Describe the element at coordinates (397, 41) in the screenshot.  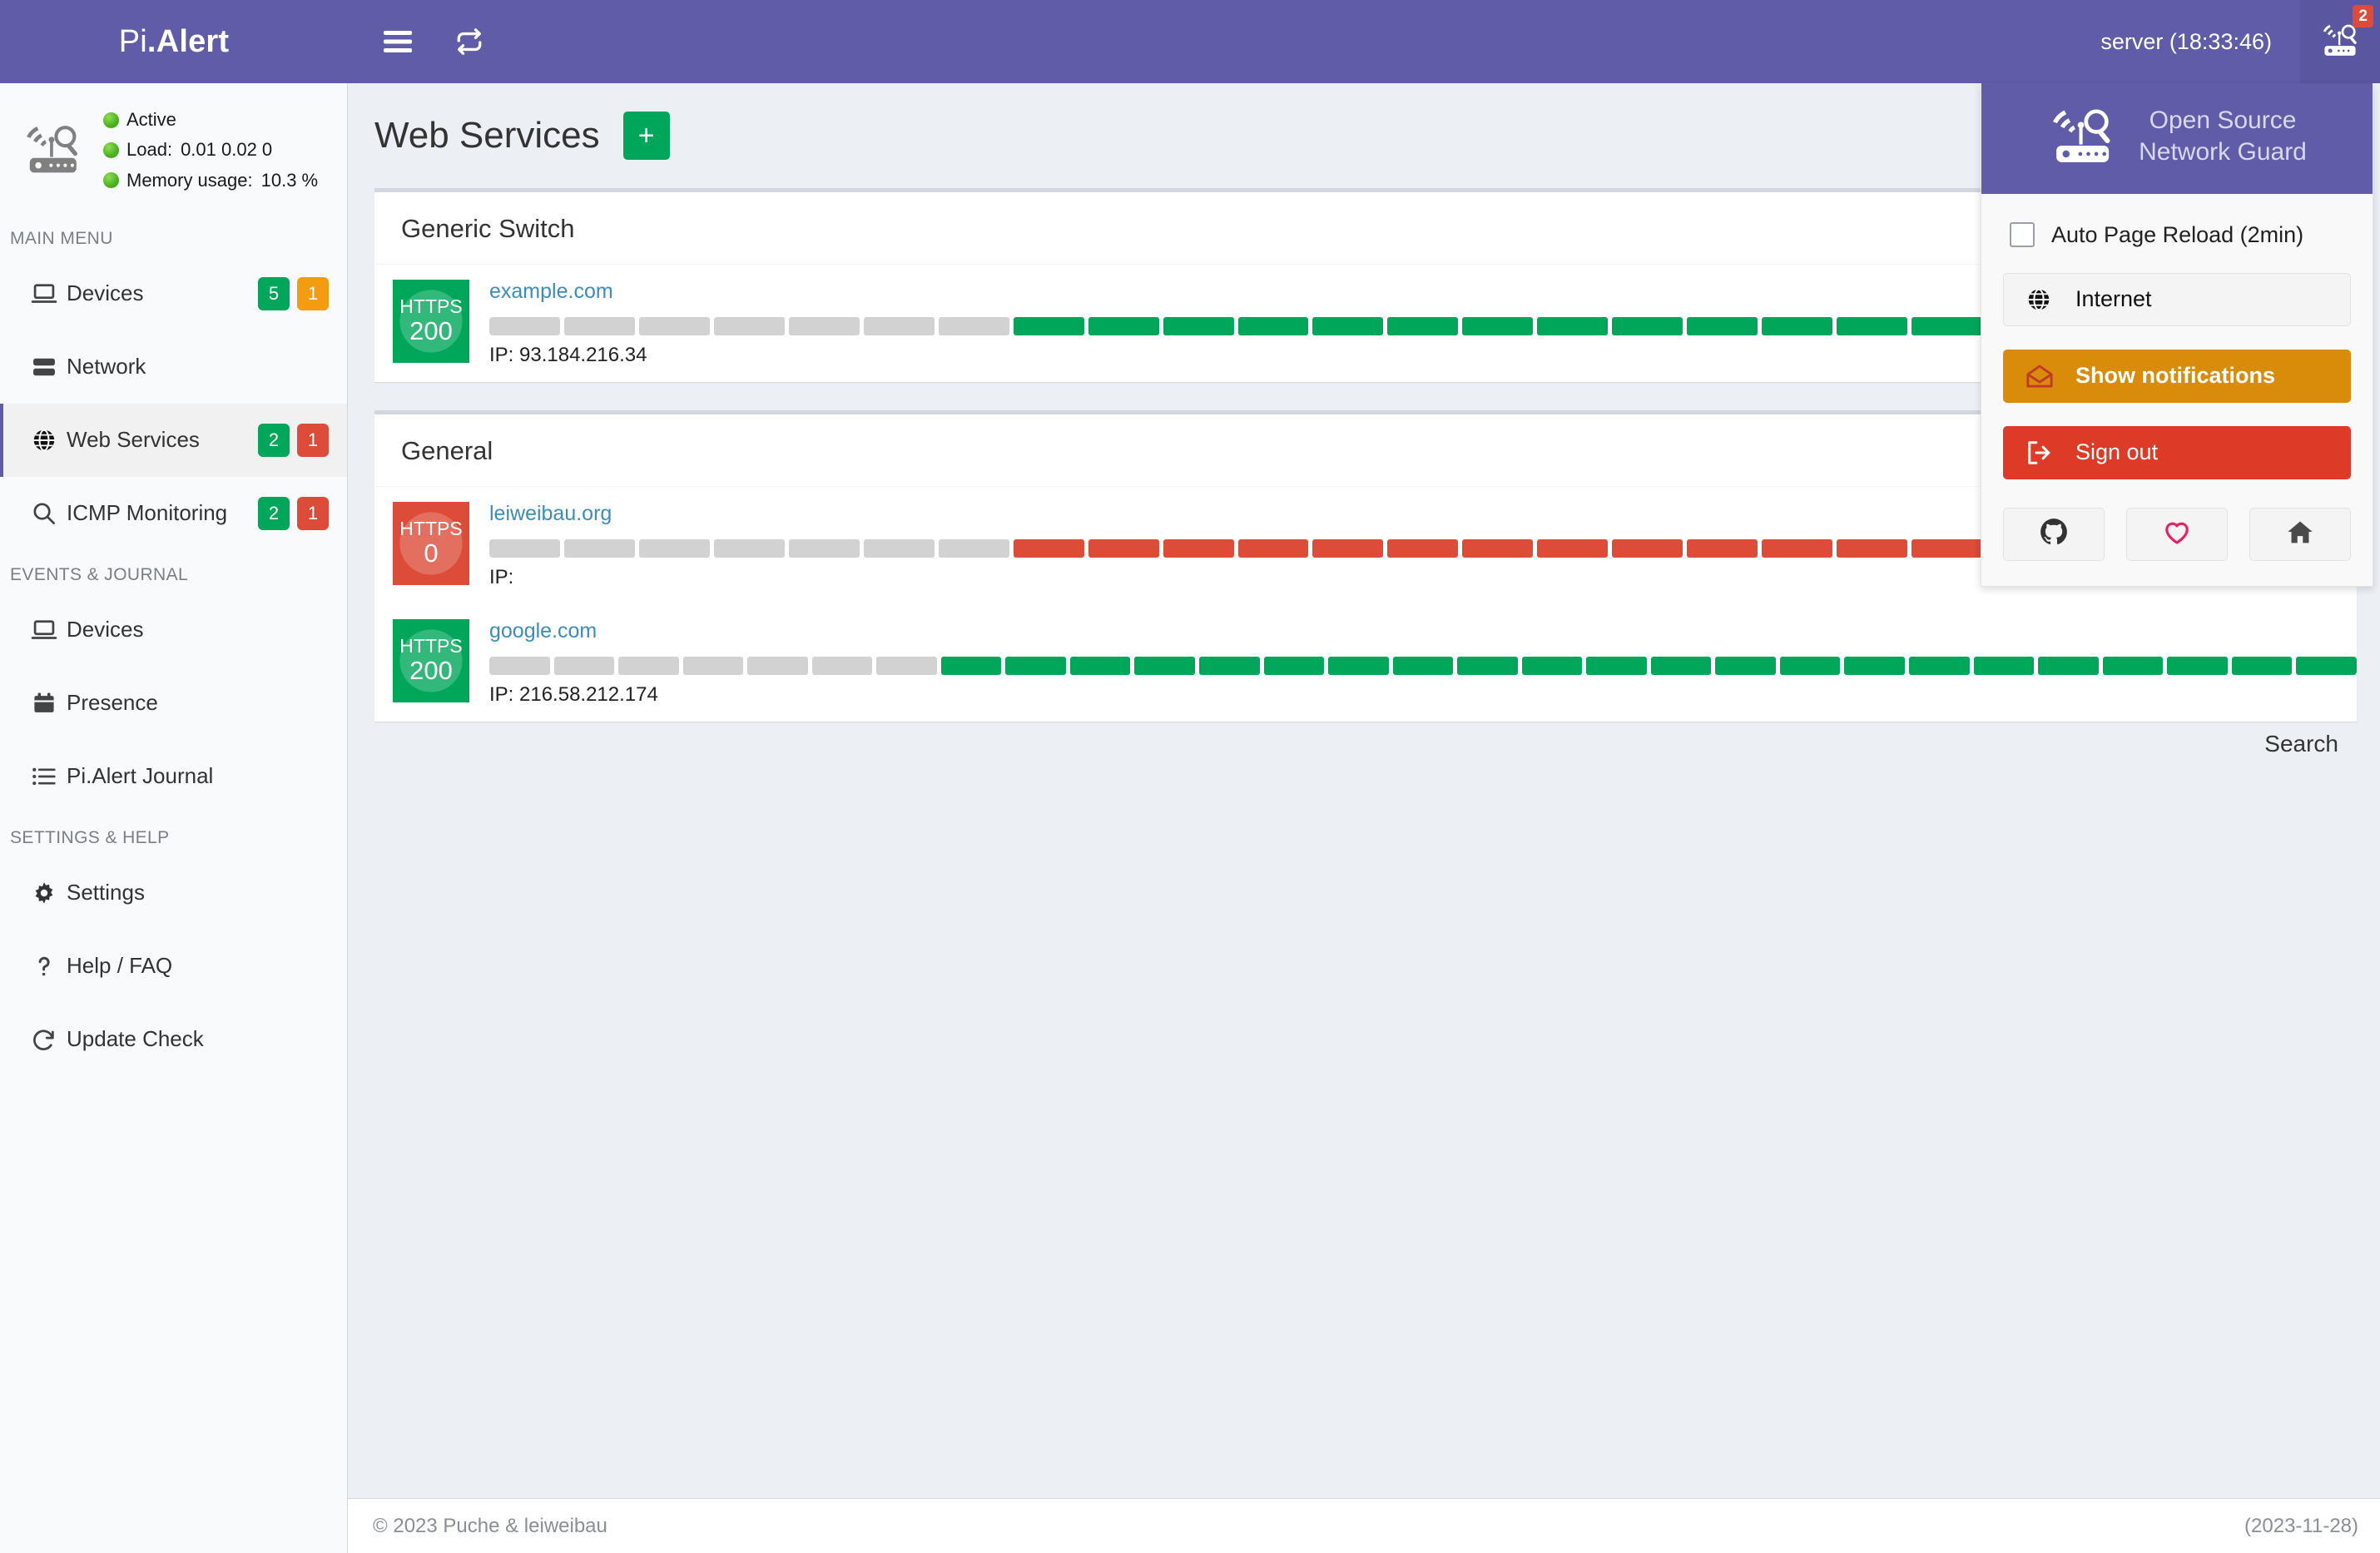
I see `menu-toggle-icon` at that location.